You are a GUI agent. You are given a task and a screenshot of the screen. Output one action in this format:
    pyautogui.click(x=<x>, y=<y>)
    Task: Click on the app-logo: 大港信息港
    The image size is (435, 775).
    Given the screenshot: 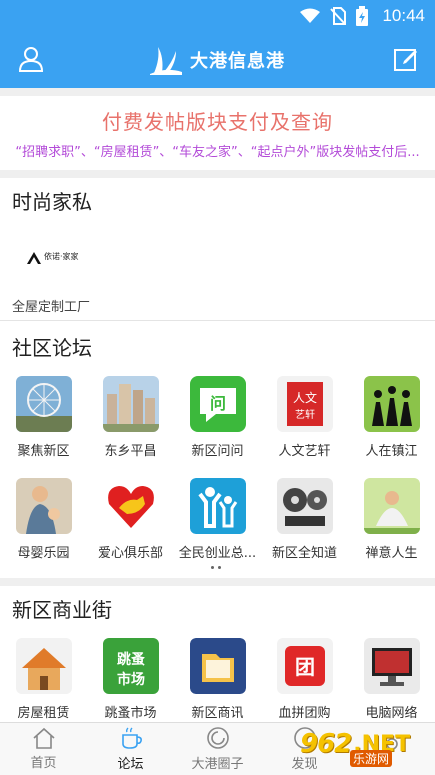 What is the action you would take?
    pyautogui.click(x=217, y=60)
    